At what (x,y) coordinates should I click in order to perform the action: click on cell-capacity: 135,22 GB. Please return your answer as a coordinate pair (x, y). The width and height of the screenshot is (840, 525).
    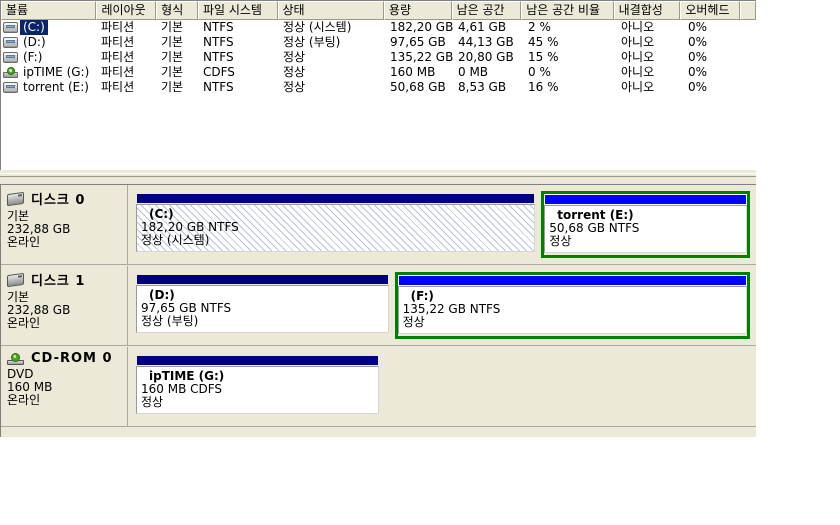
    Looking at the image, I should click on (422, 57).